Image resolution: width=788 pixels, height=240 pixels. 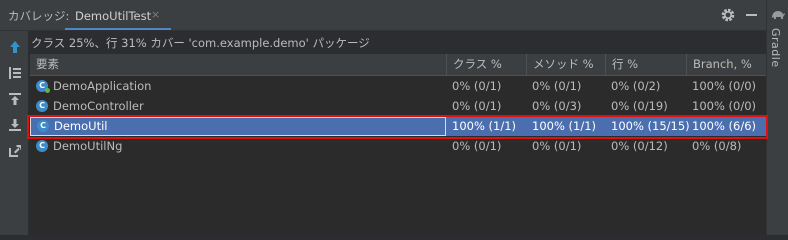 What do you see at coordinates (778, 14) in the screenshot?
I see `gradle-icon` at bounding box center [778, 14].